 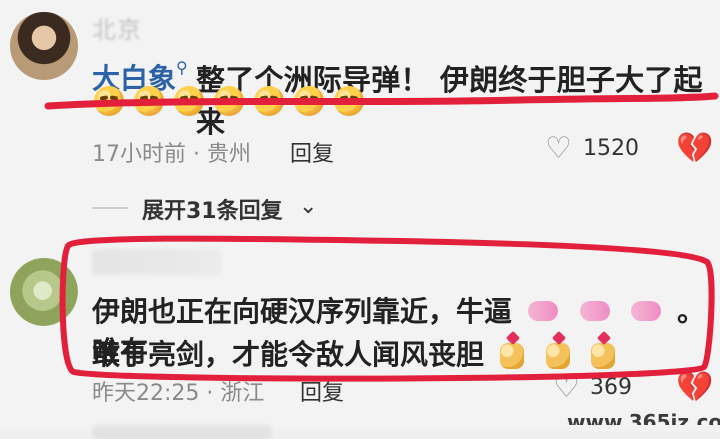 What do you see at coordinates (182, 432) in the screenshot?
I see `blurred-next-comment` at bounding box center [182, 432].